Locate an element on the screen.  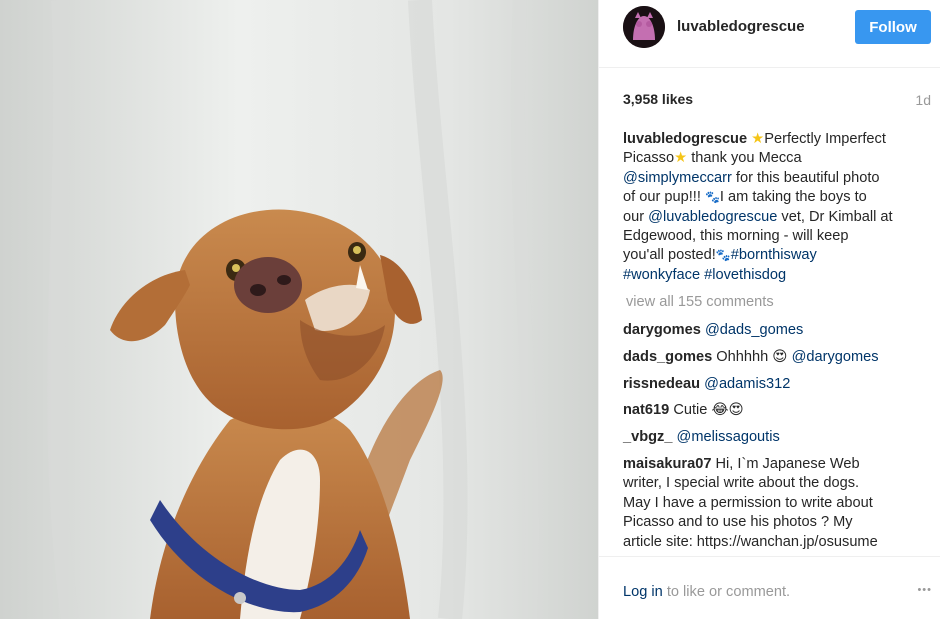
comment-username: rissnedeau is located at coordinates (661, 384).